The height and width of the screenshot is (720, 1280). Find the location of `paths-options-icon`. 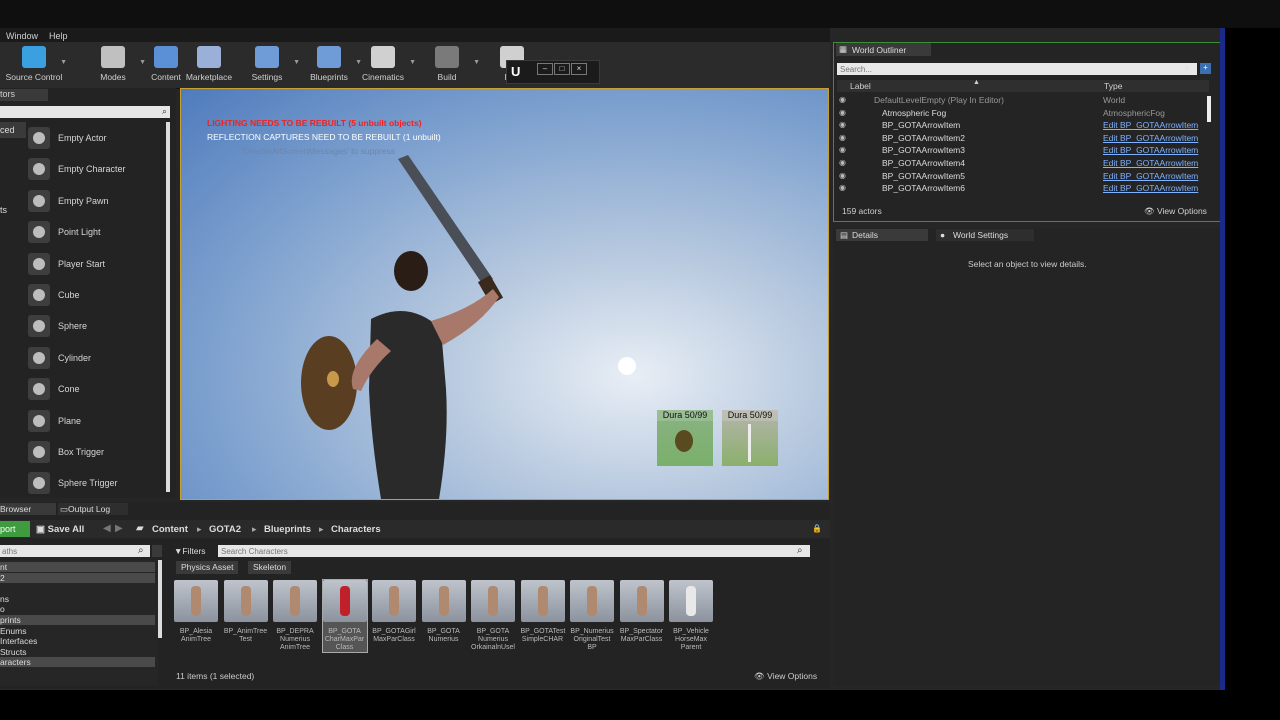

paths-options-icon is located at coordinates (157, 551).